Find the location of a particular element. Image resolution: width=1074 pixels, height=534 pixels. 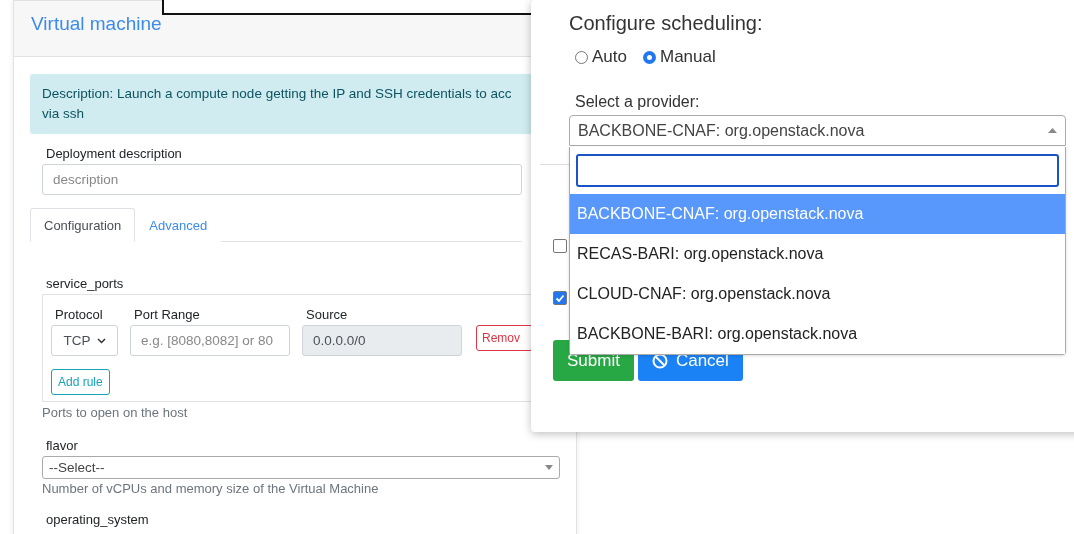

help-text: Number of vCPUs and memory size of the Virtual Machine is located at coordinates (211, 488).